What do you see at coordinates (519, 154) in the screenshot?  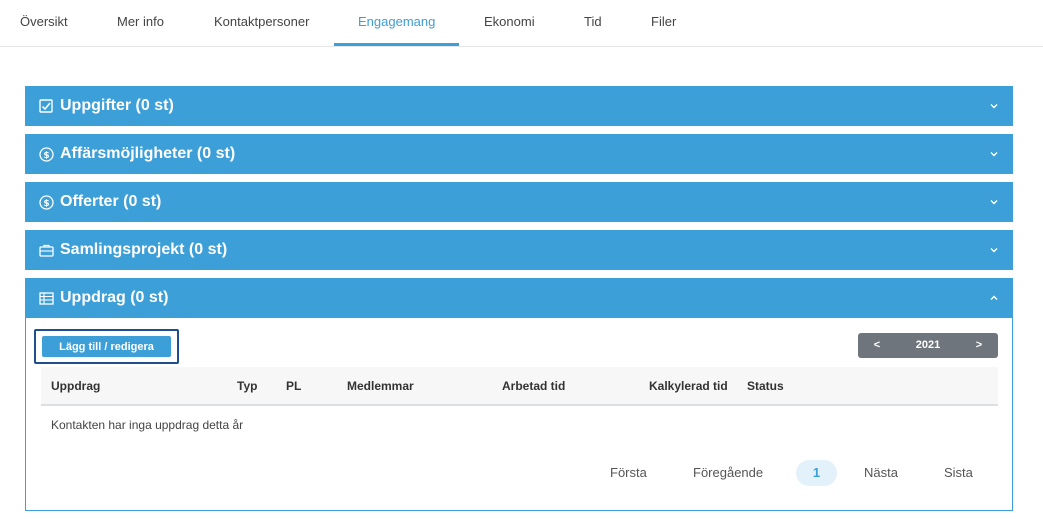 I see `panel-affarsmojligheter: $ Affärsmöjligheter (0 st)` at bounding box center [519, 154].